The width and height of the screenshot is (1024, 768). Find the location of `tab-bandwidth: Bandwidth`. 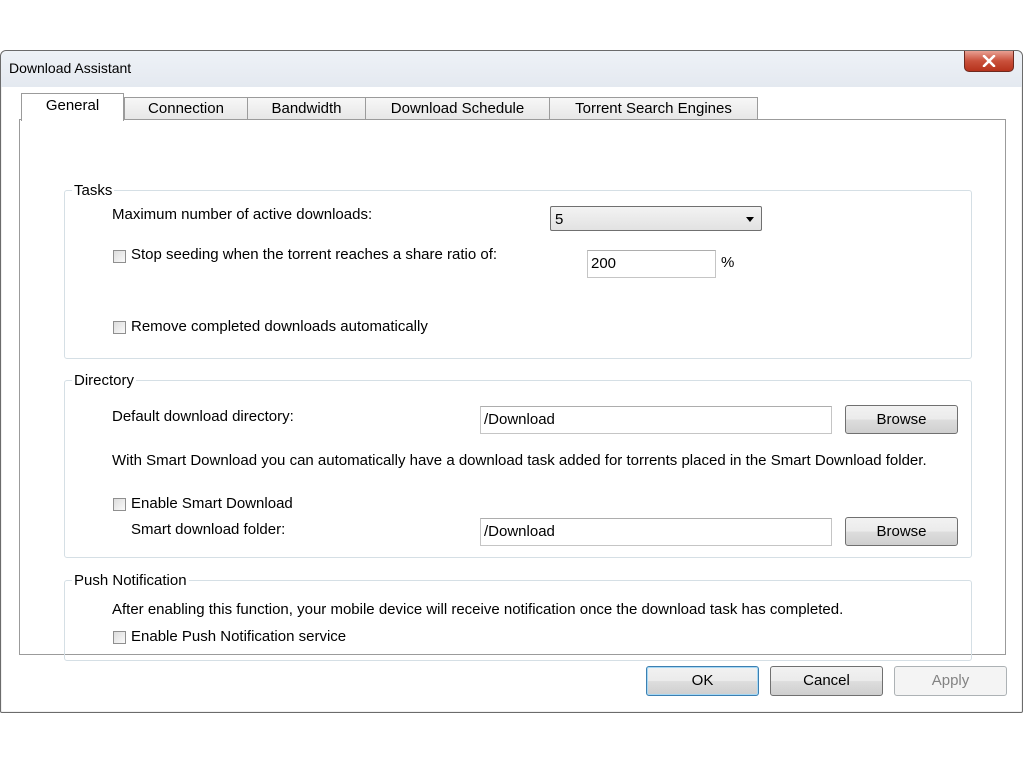

tab-bandwidth: Bandwidth is located at coordinates (306, 108).